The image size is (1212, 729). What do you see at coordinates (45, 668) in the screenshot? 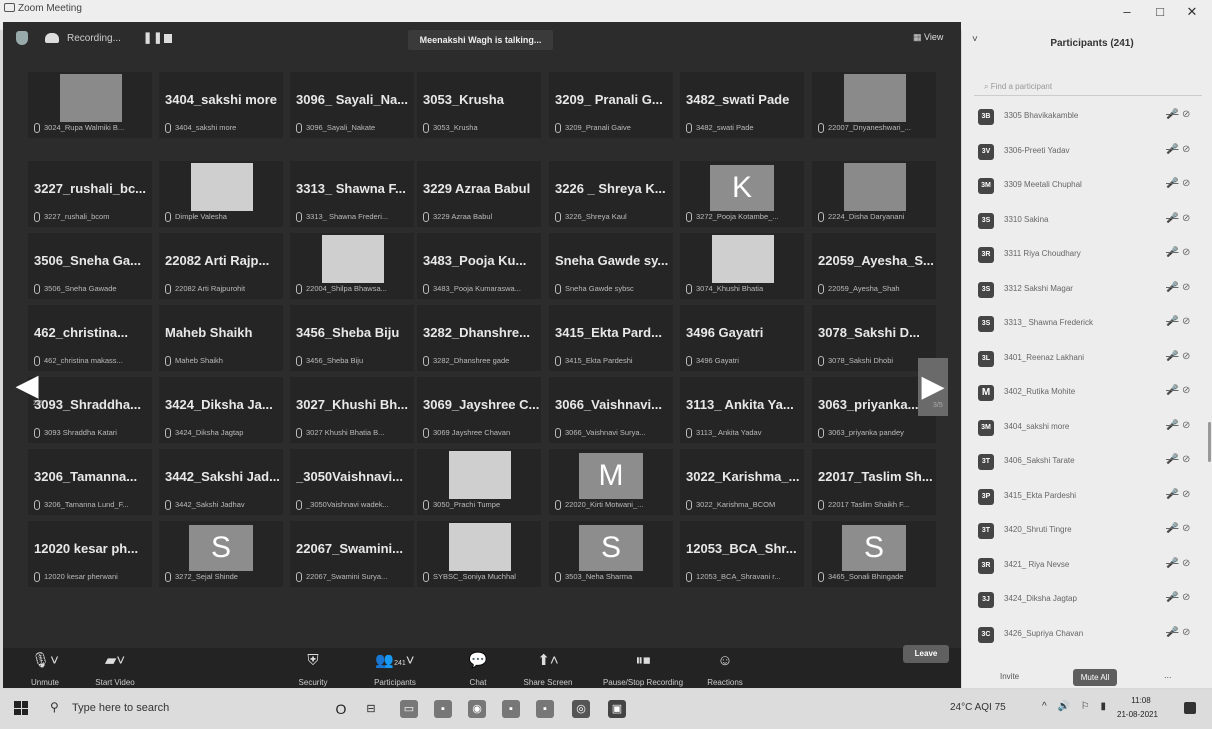
I see `unmute-button: 🎙˅ Unmute` at bounding box center [45, 668].